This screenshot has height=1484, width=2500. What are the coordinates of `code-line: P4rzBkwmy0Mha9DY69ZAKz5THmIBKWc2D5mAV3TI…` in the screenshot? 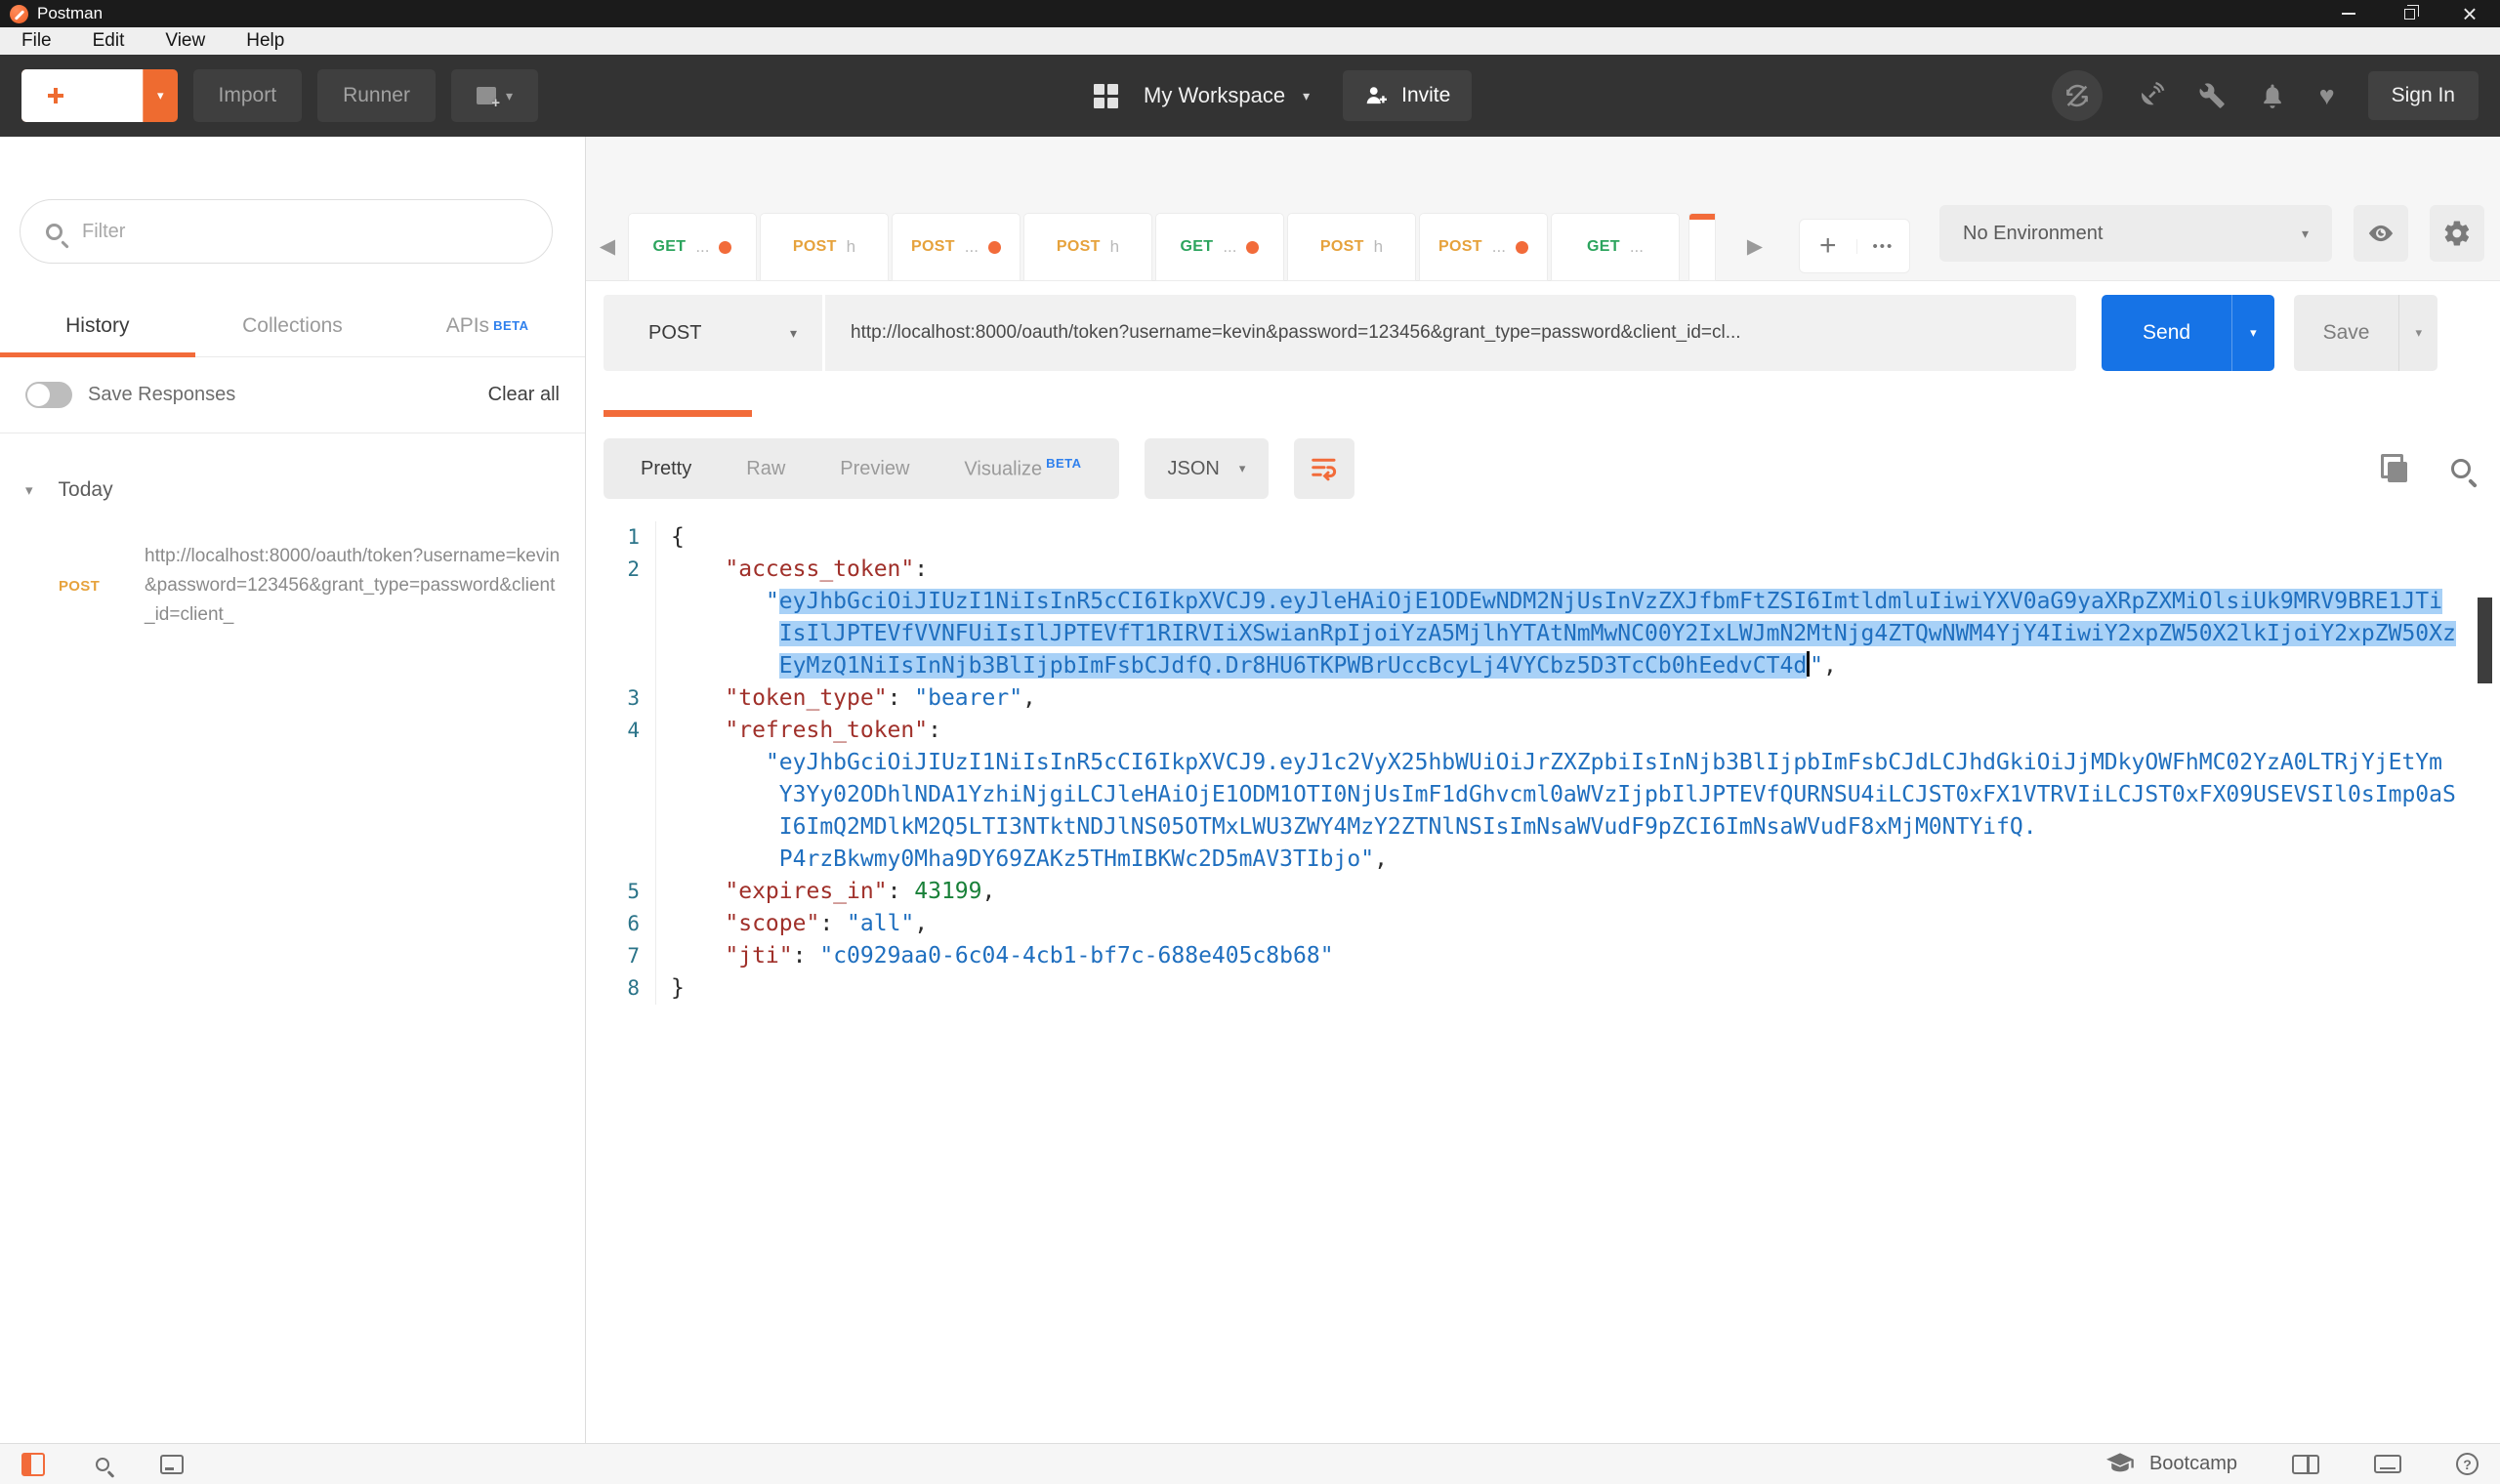 It's located at (1022, 860).